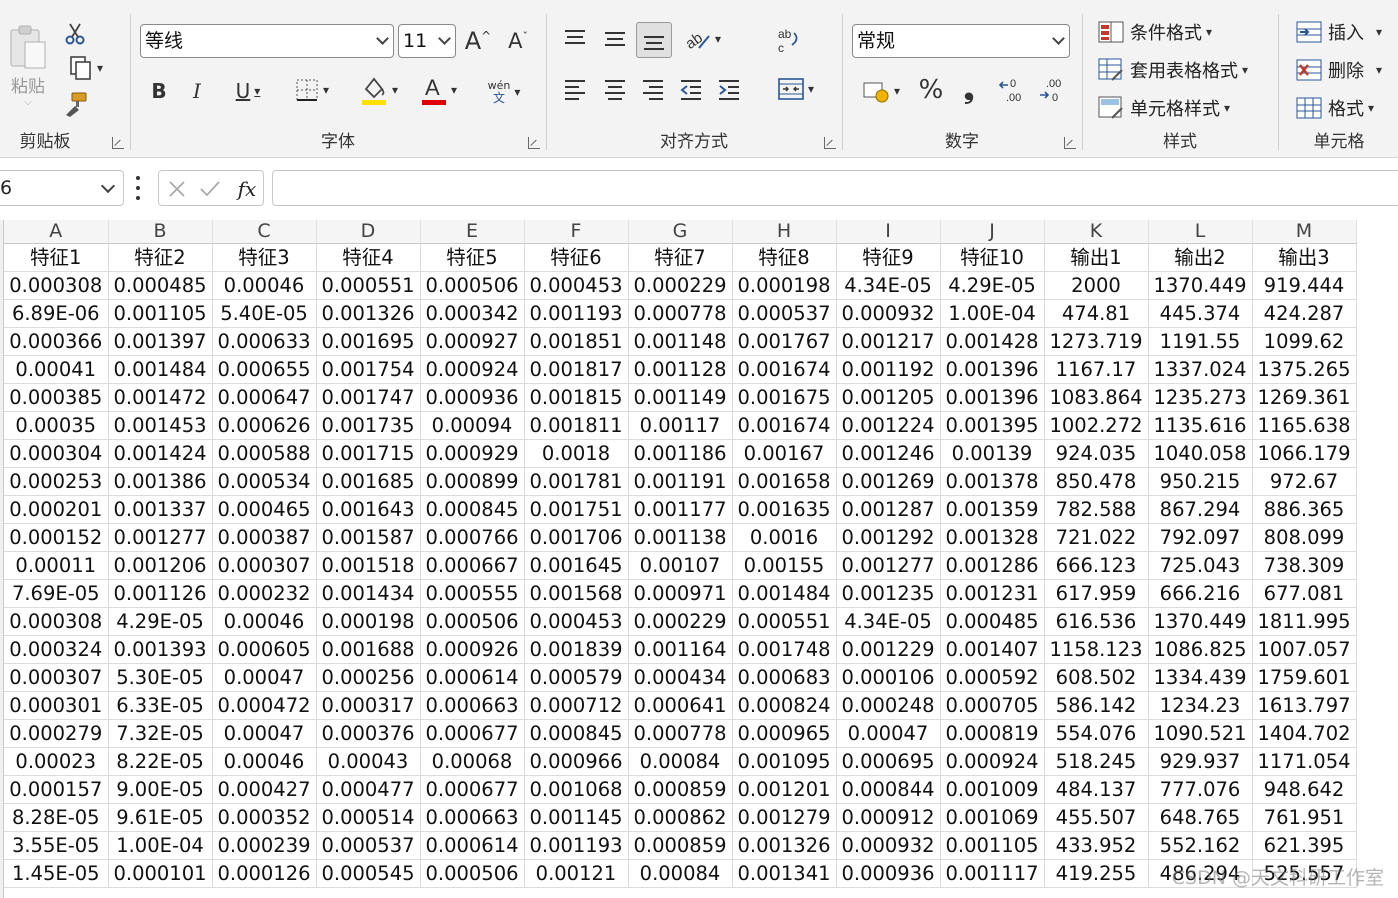 The height and width of the screenshot is (898, 1398). I want to click on comma-style-button: ❟, so click(969, 90).